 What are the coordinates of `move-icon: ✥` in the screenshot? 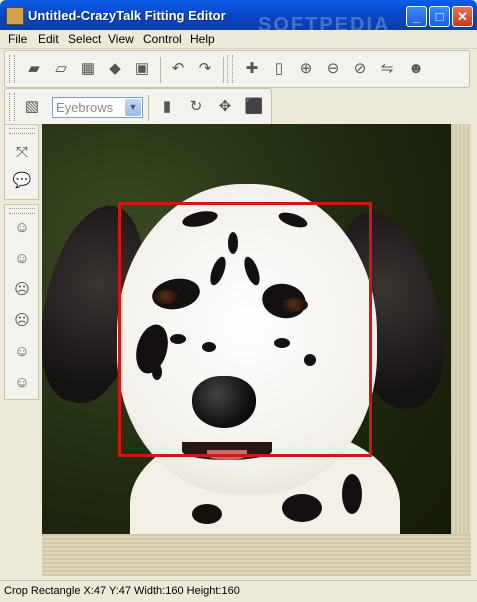 It's located at (225, 107).